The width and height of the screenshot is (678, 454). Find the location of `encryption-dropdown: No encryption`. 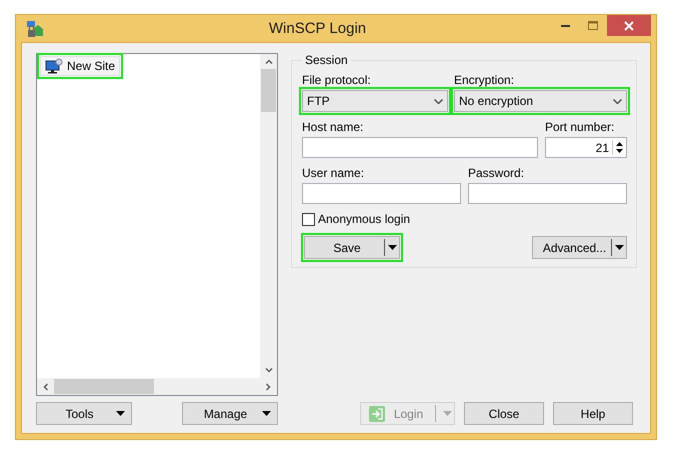

encryption-dropdown: No encryption is located at coordinates (540, 101).